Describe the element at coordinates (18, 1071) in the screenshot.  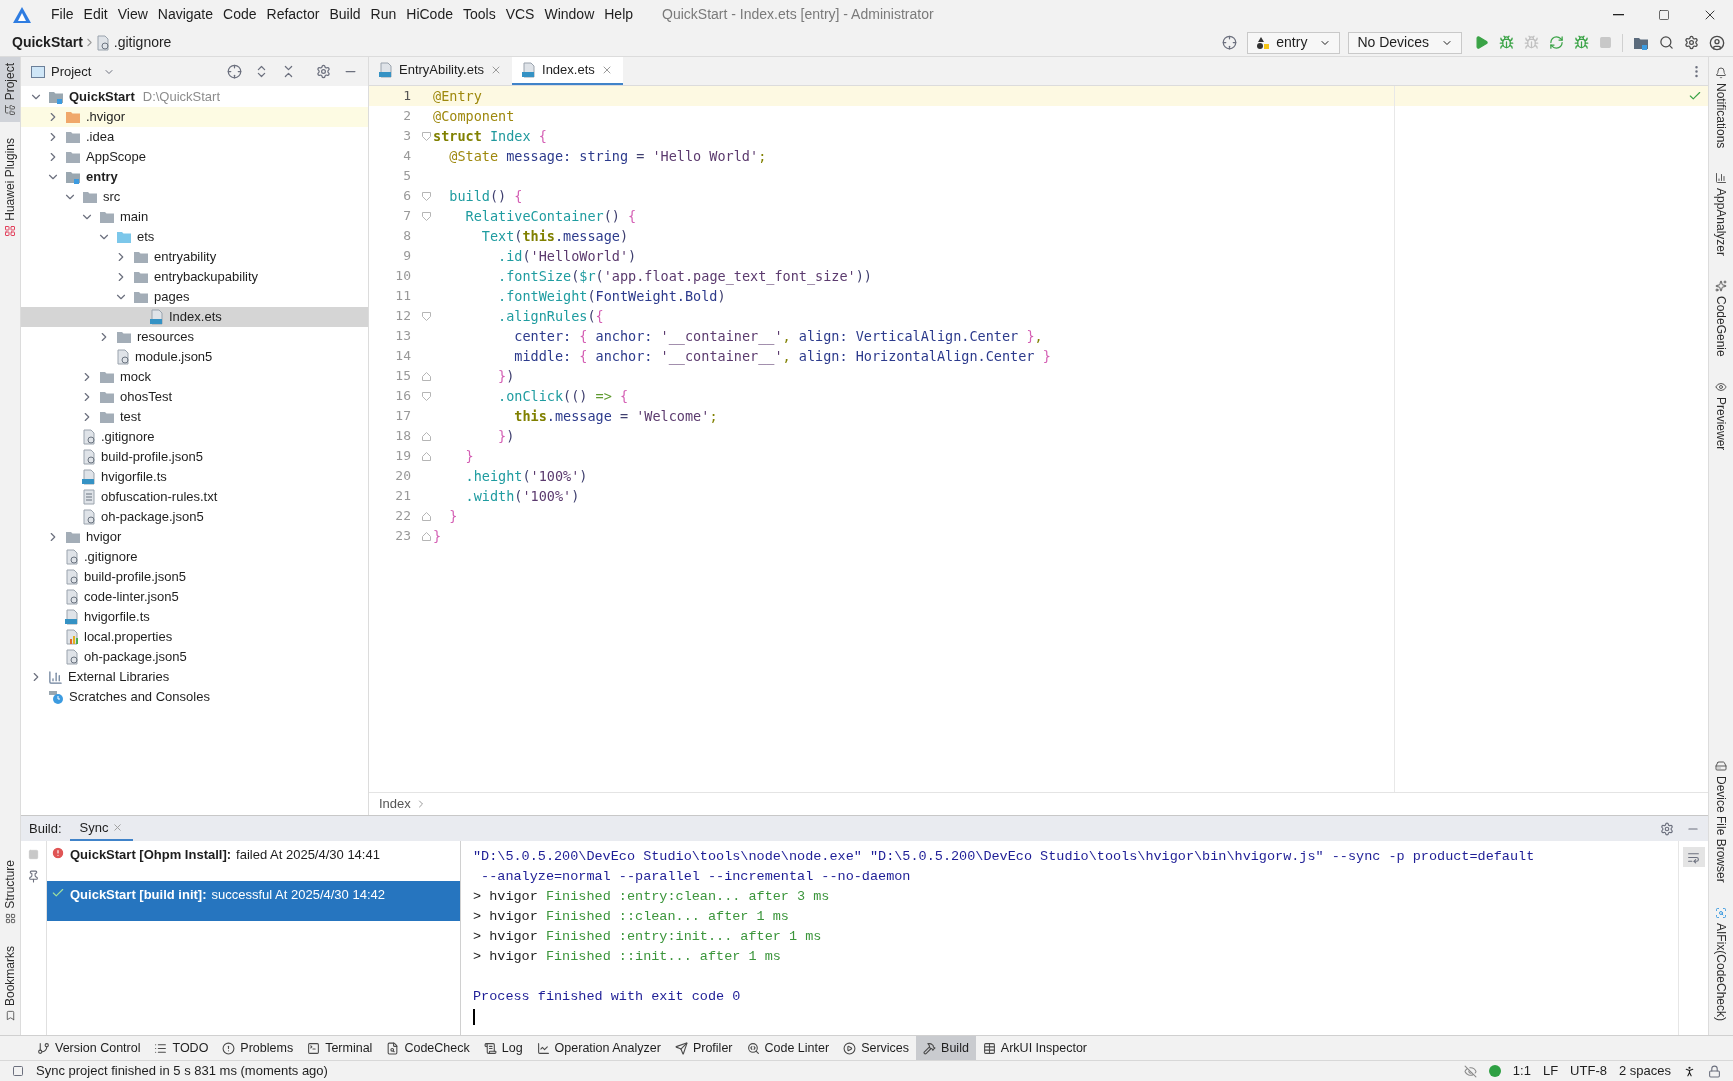
I see `toggle-panels-icon` at that location.